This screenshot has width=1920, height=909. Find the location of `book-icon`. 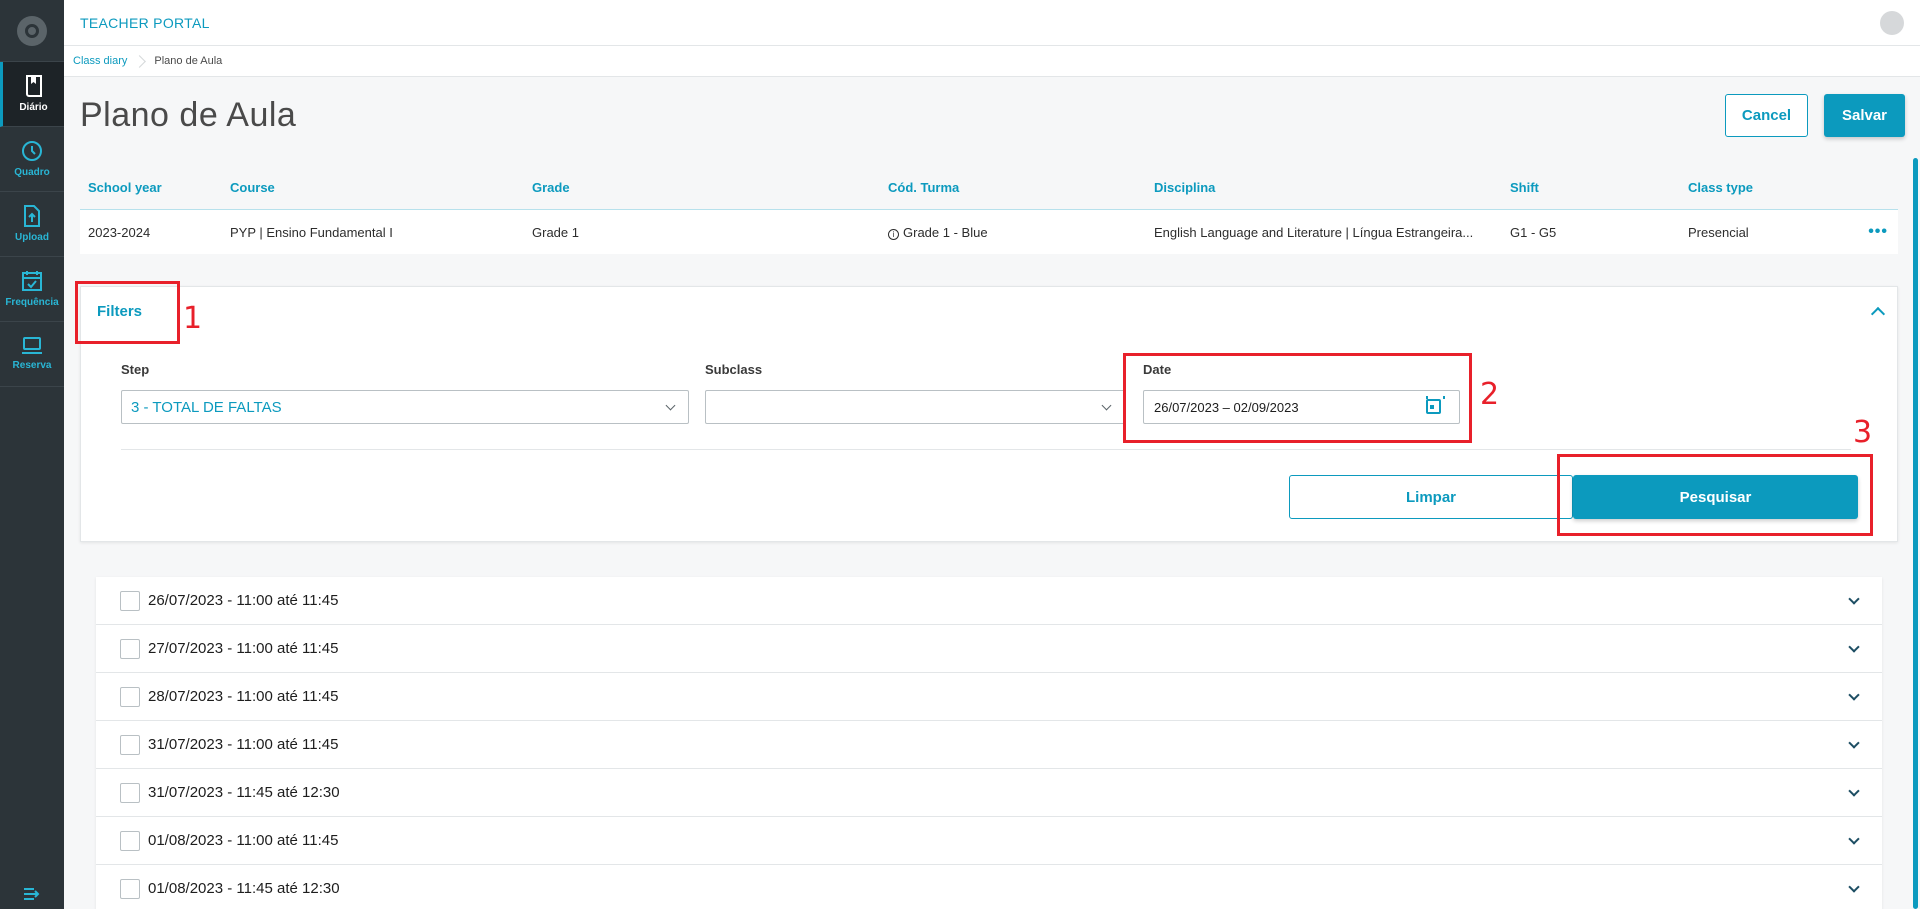

book-icon is located at coordinates (33, 86).